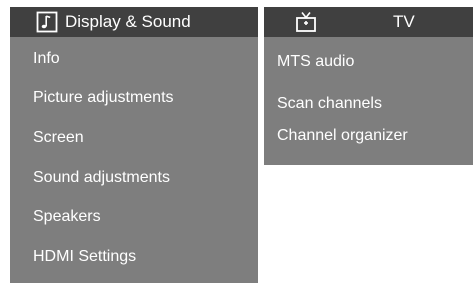 This screenshot has width=473, height=283. I want to click on menu-item-scan-channels: Scan channels, so click(329, 104).